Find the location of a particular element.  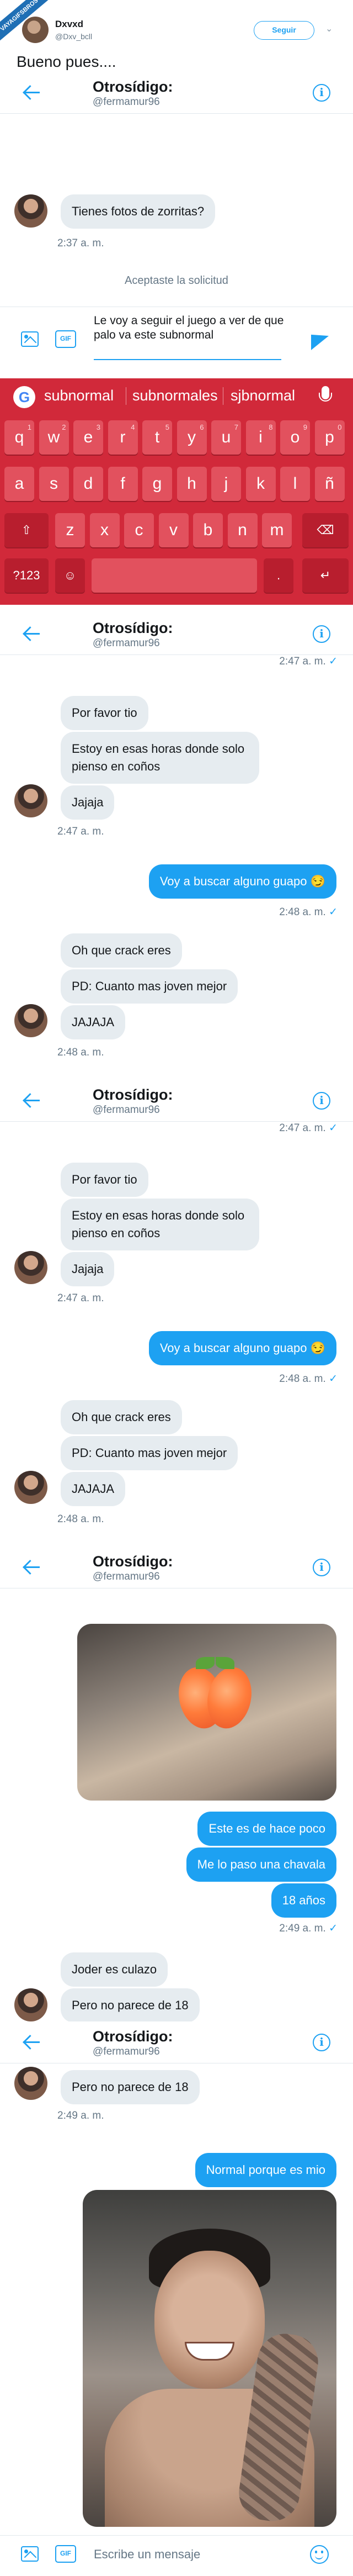

google-icon: G is located at coordinates (24, 397).